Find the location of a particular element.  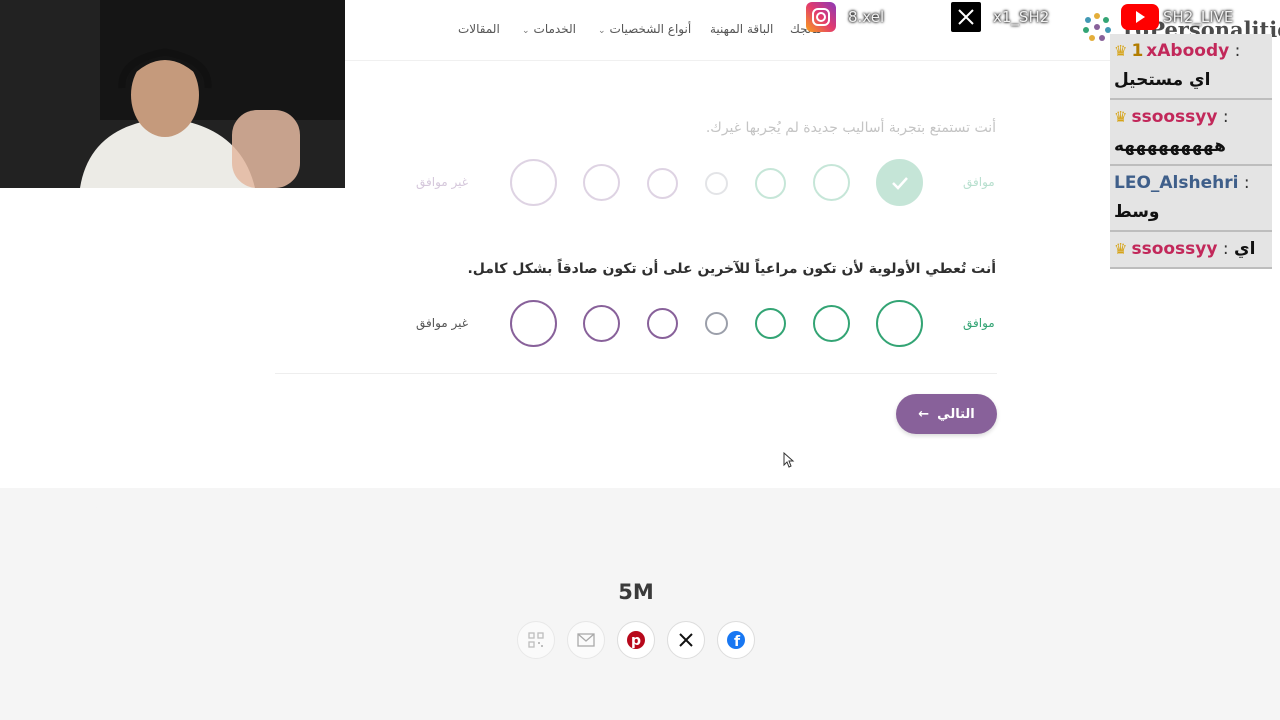

youtube-icon is located at coordinates (1140, 17).